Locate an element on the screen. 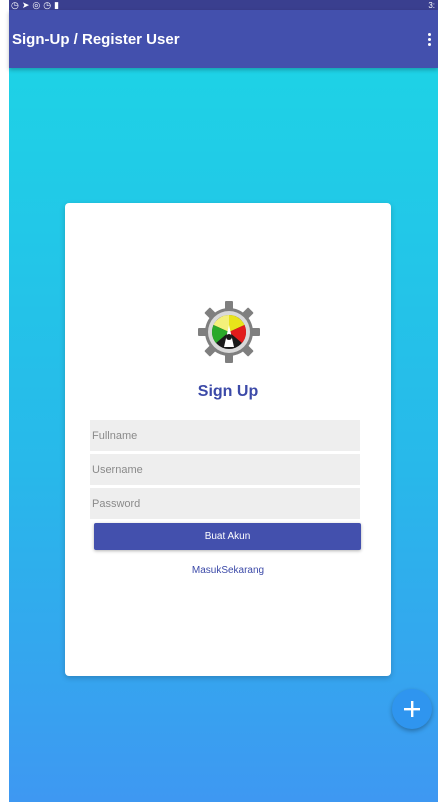 This screenshot has height=802, width=438. password-field is located at coordinates (225, 503).